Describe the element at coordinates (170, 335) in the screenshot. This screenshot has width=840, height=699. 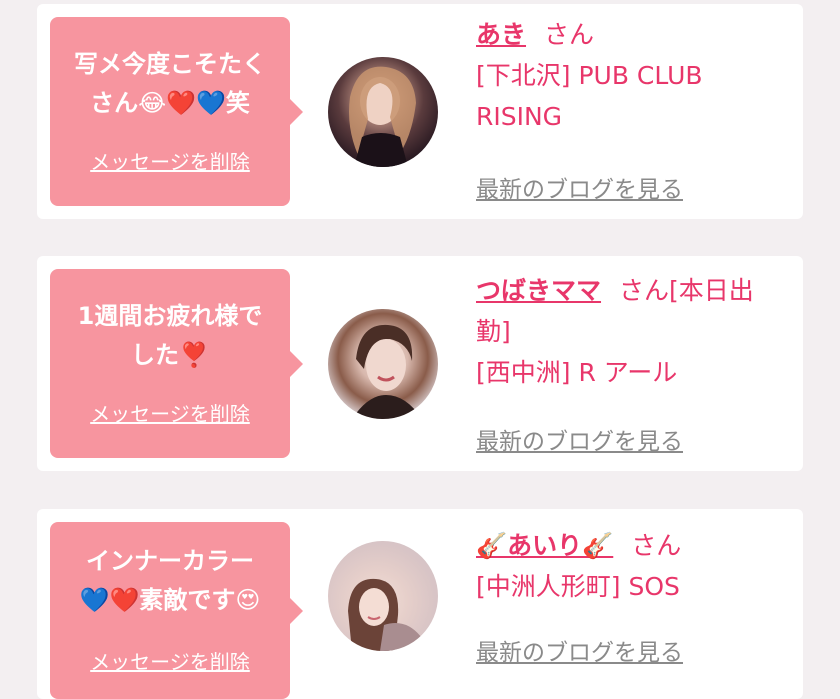
I see `message-text: 1週間お疲れ様で した❣️` at that location.